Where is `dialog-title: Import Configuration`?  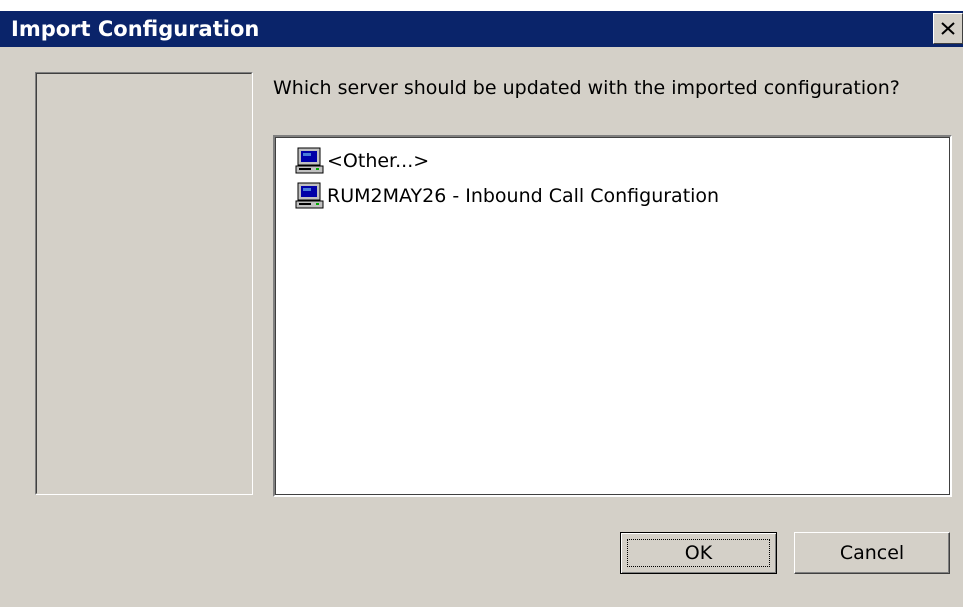 dialog-title: Import Configuration is located at coordinates (135, 29).